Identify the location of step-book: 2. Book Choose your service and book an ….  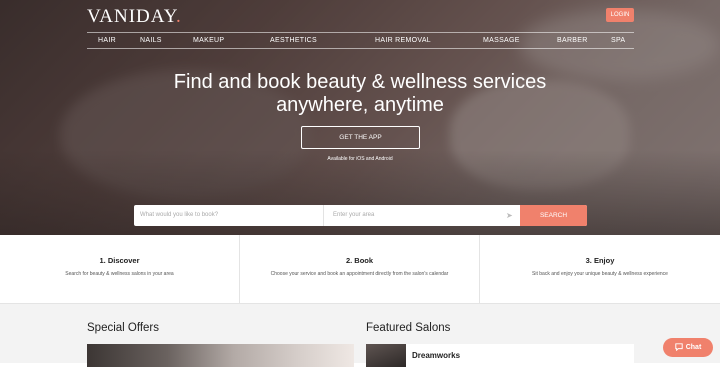
(360, 269).